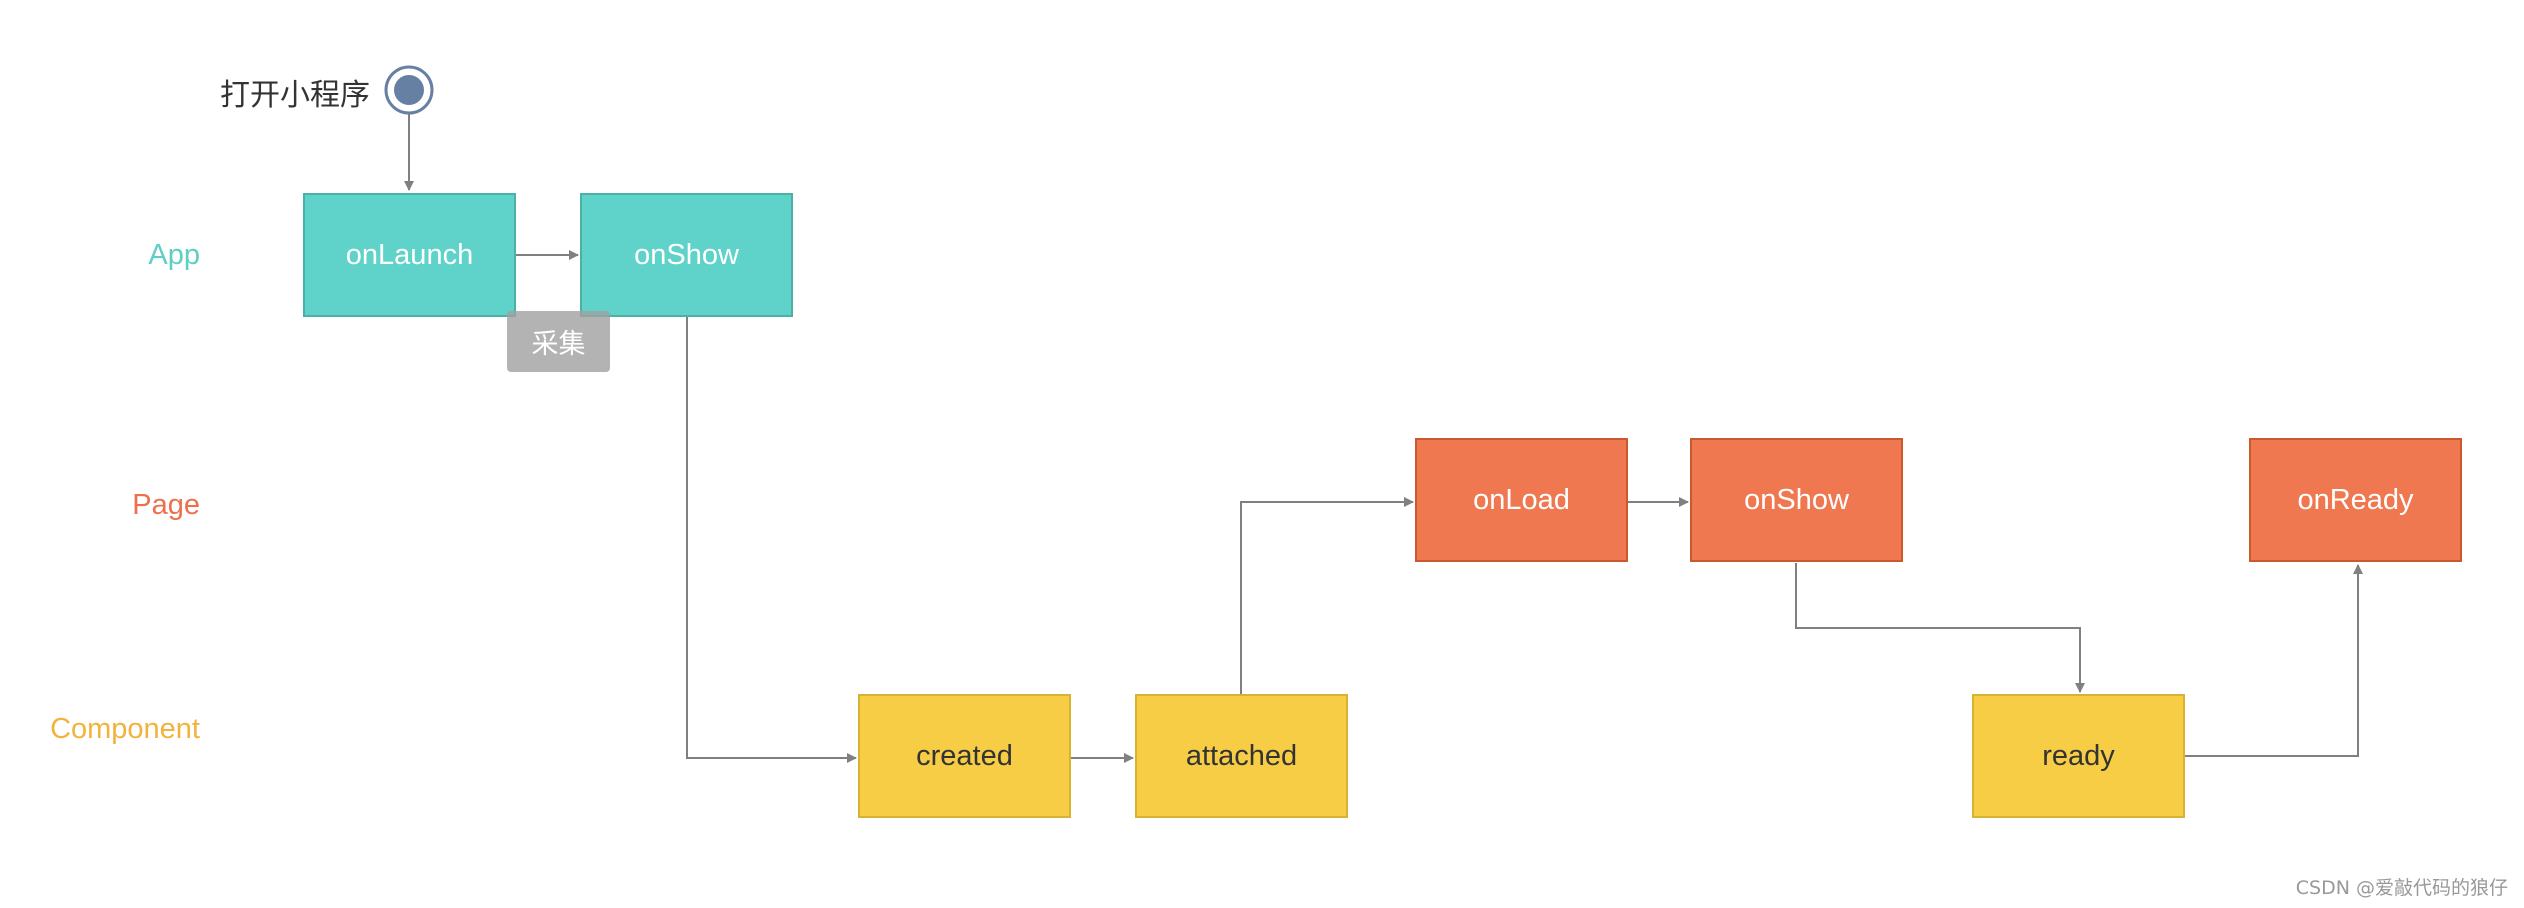  Describe the element at coordinates (686, 255) in the screenshot. I see `node-app-onshow: onShow` at that location.